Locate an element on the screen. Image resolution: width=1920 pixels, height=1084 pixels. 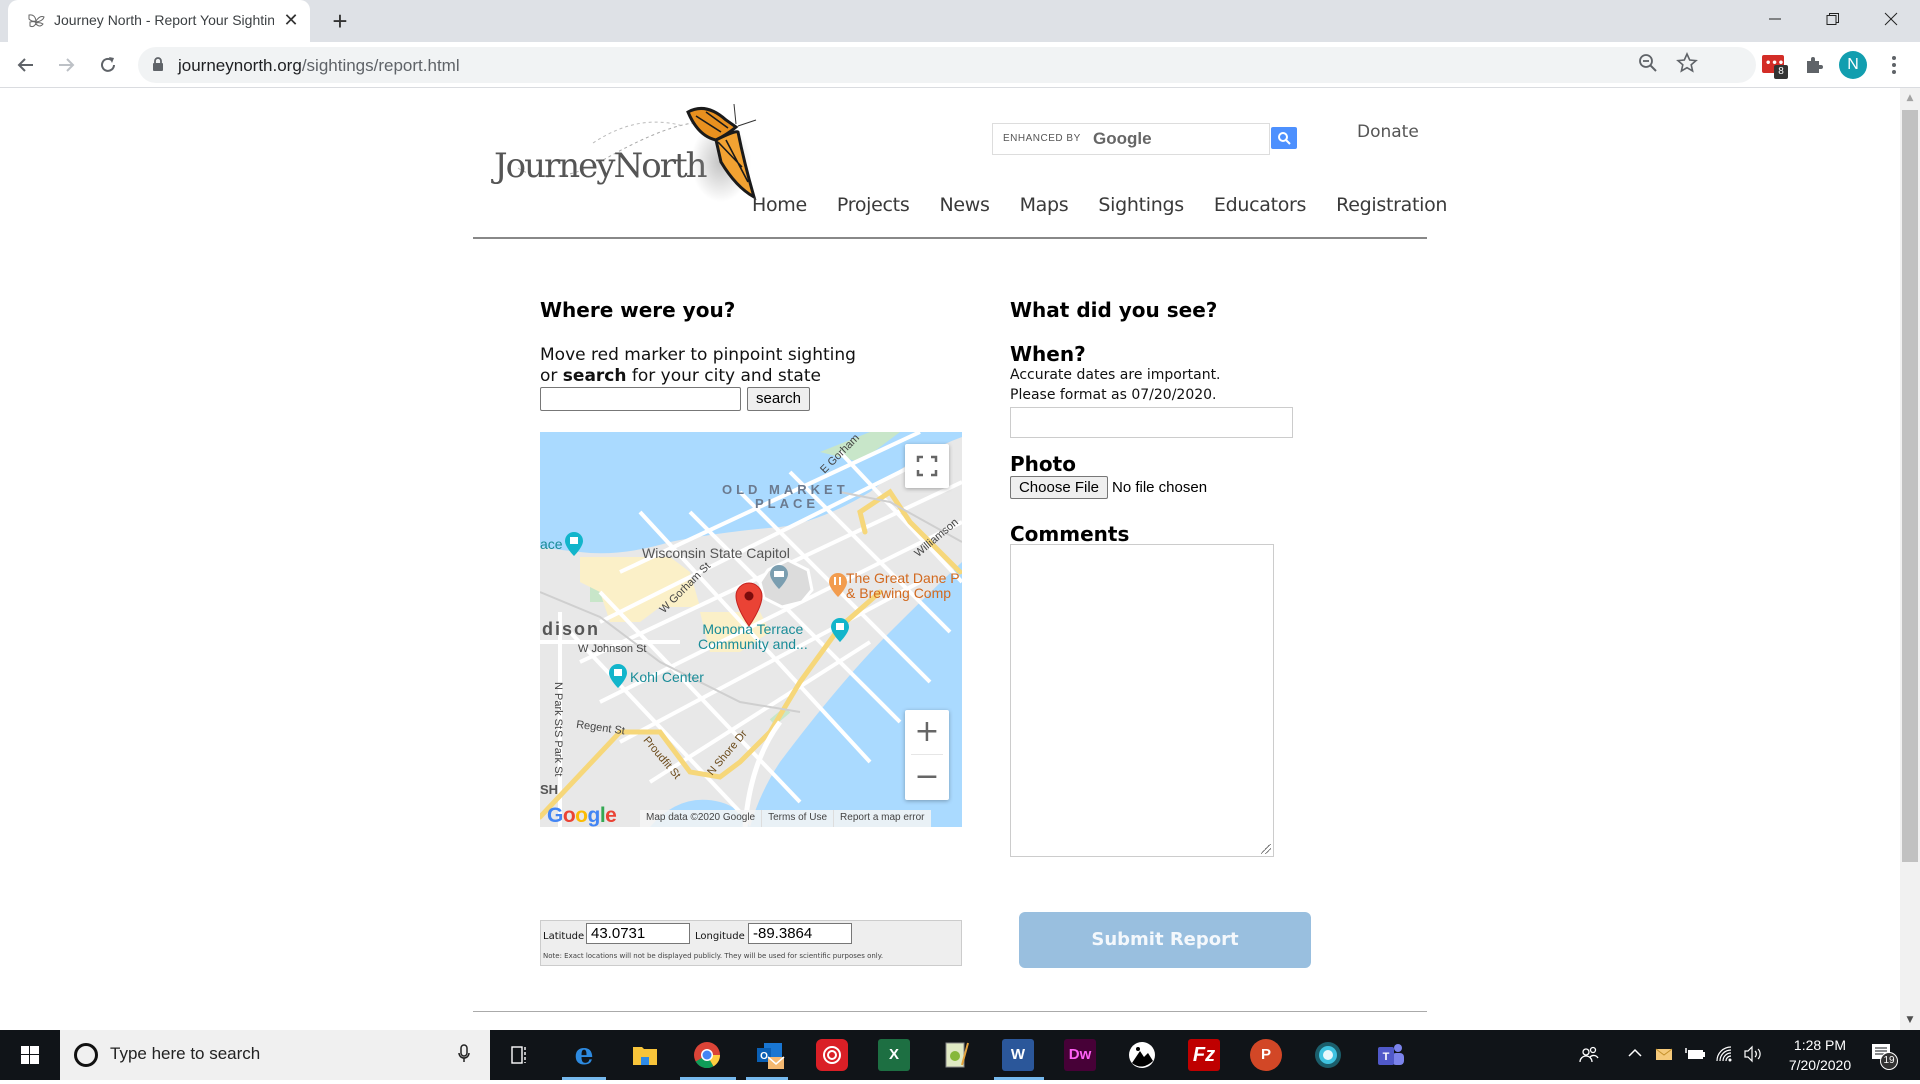
nav-educators: Educators is located at coordinates (1260, 205).